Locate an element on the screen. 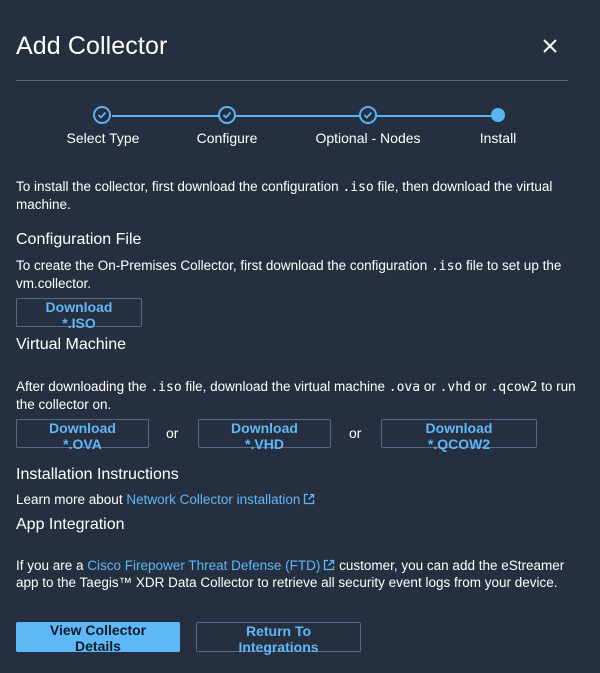 The image size is (600, 673). download-iso-button: Download *.ISO is located at coordinates (79, 314).